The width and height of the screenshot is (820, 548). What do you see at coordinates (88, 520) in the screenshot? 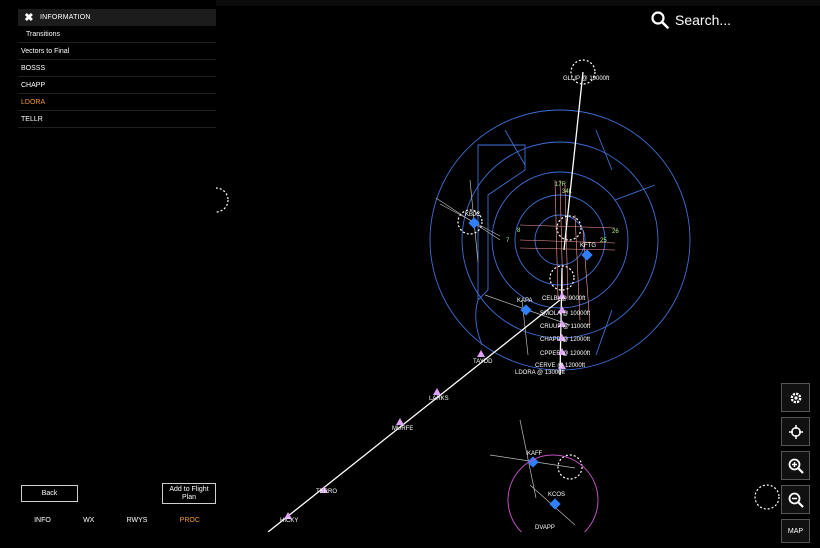
I see `tab-wx: WX` at bounding box center [88, 520].